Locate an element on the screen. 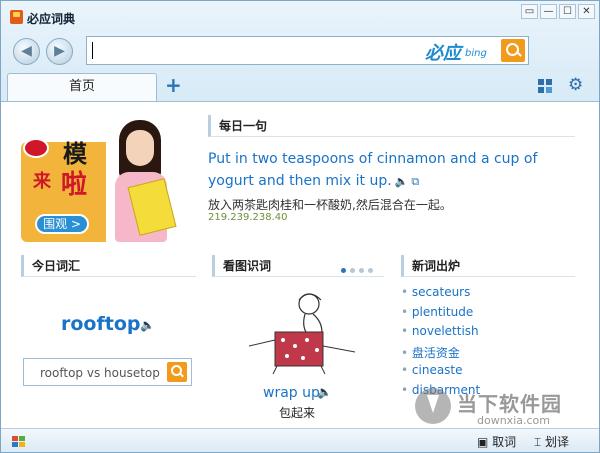  list-item: secateurs is located at coordinates (440, 295).